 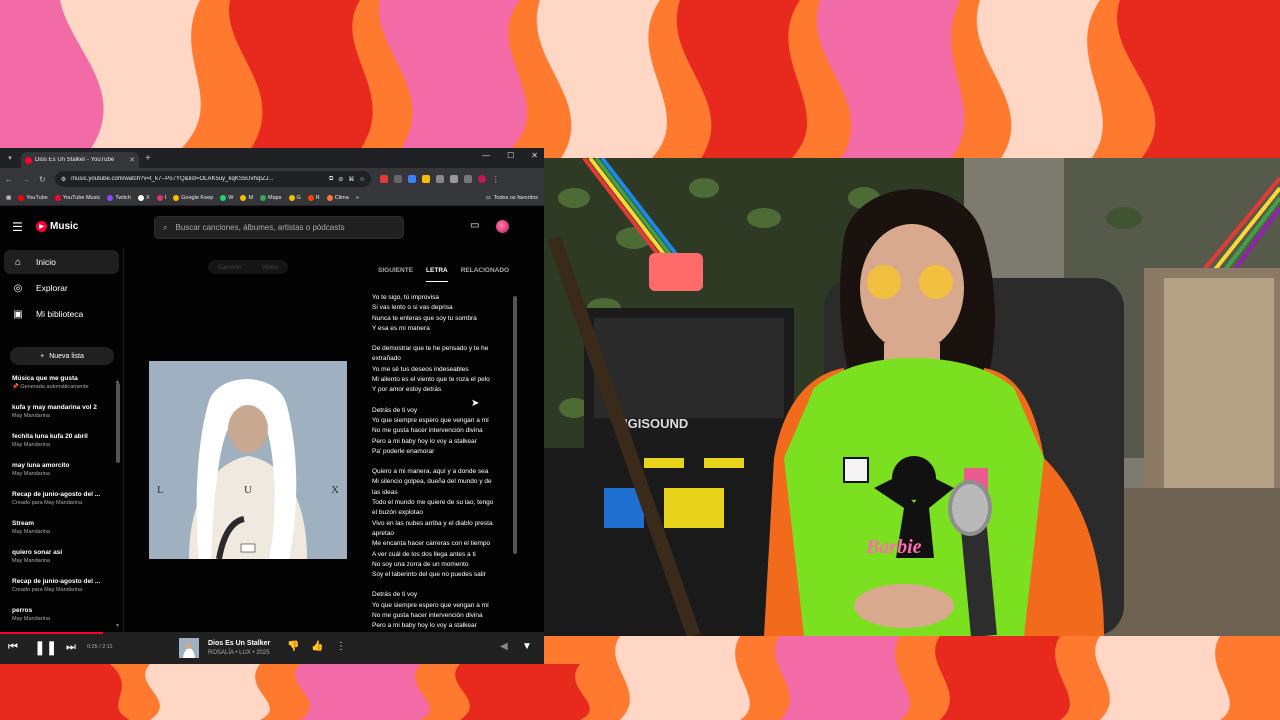 I want to click on bookmark-item: W, so click(x=226, y=197).